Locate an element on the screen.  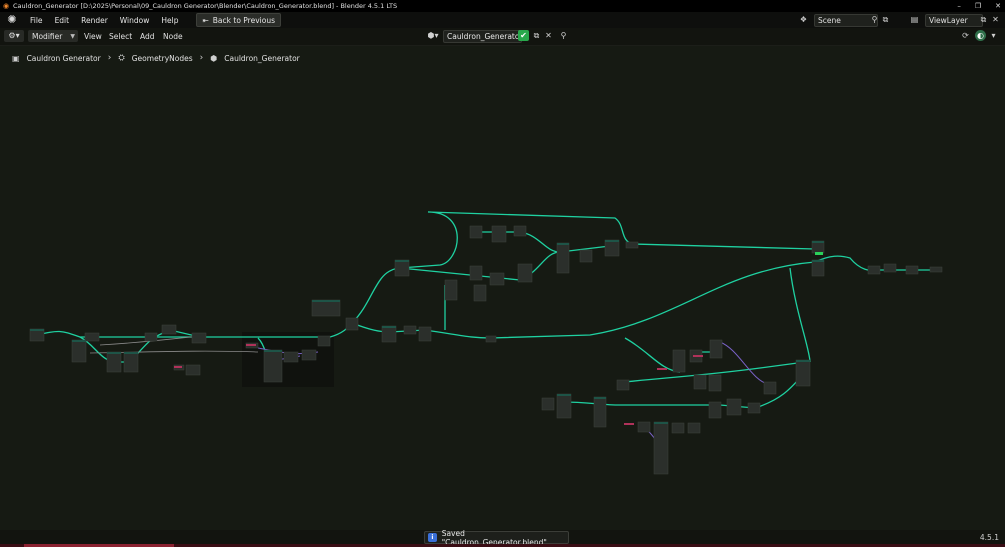
blender-logo-icon: ✺ is located at coordinates (12, 20).